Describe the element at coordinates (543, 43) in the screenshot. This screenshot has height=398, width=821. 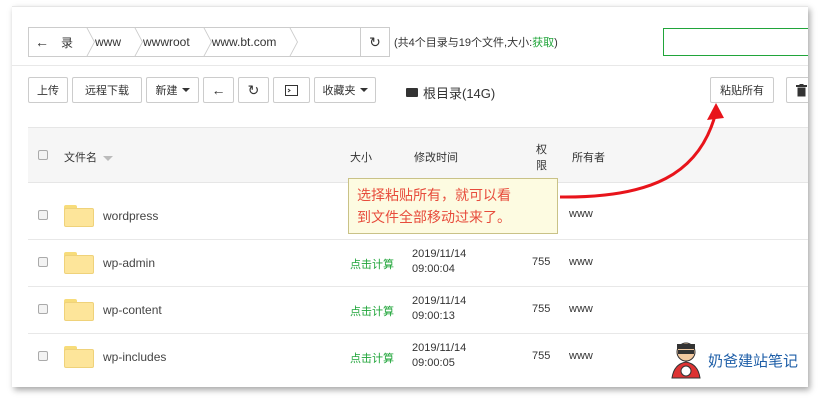
I see `get-size-link: 获取` at that location.